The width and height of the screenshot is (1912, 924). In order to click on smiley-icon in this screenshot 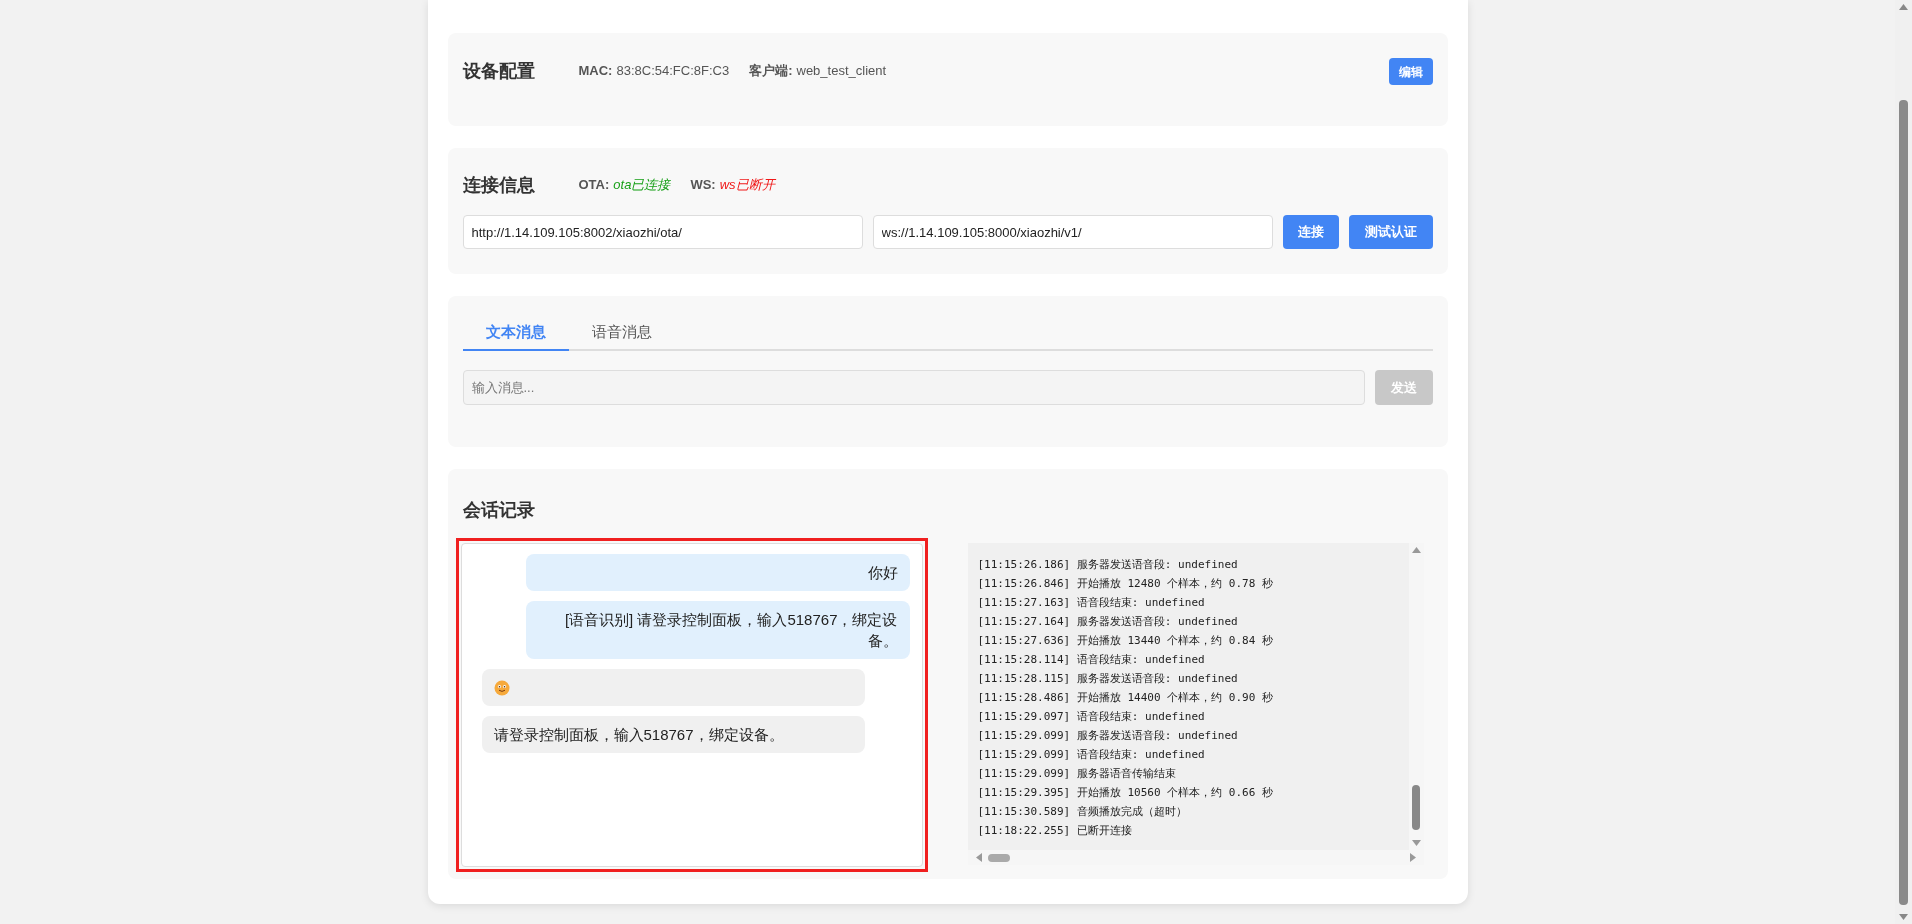, I will do `click(501, 687)`.